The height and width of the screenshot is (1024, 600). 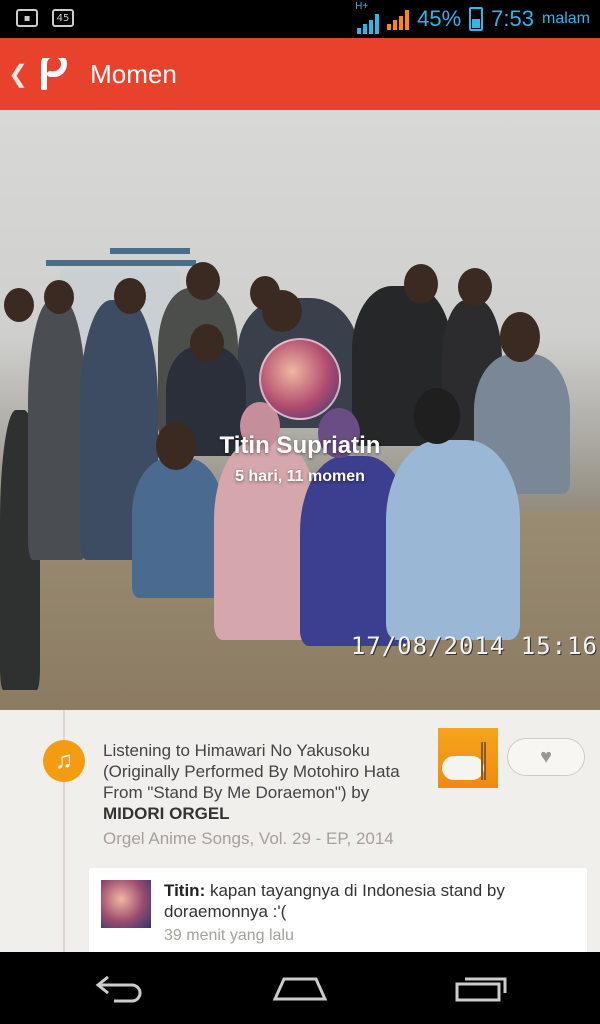 I want to click on moment-artist: MIDORI ORGEL, so click(x=166, y=813).